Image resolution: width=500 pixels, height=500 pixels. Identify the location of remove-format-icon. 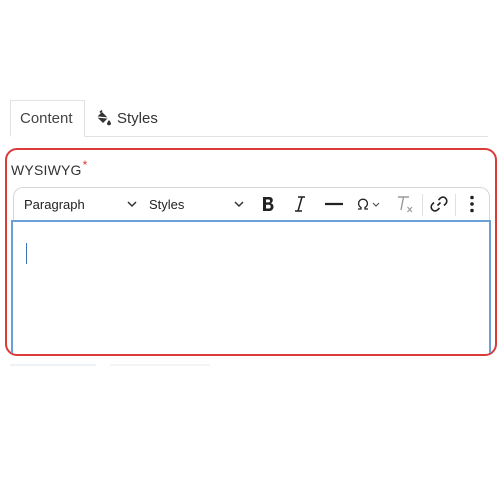
(405, 204).